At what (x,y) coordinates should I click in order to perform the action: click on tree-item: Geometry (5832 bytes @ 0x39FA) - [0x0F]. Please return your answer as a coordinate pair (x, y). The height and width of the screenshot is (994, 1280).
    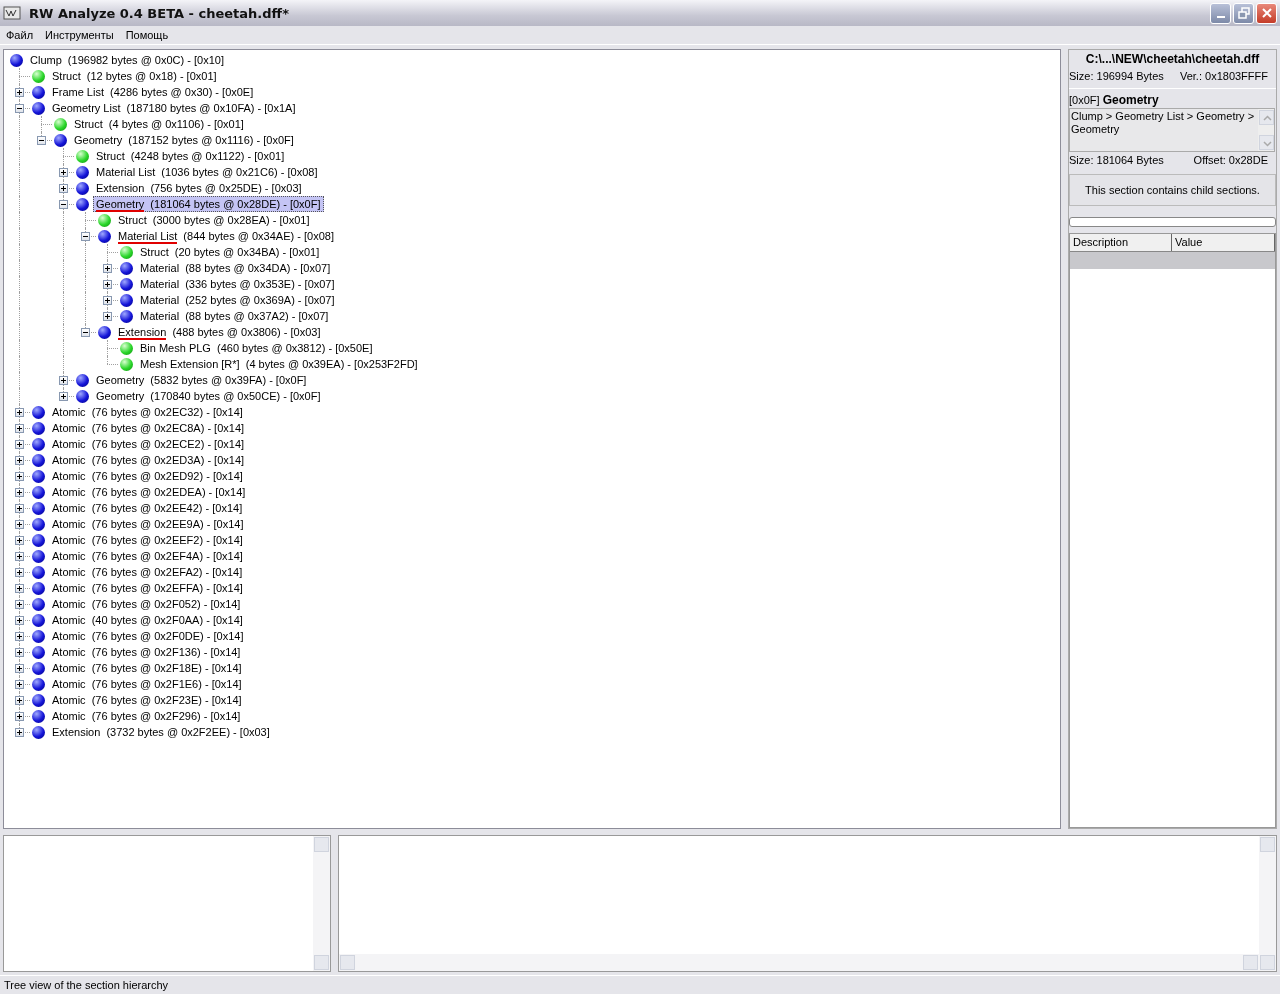
    Looking at the image, I should click on (201, 380).